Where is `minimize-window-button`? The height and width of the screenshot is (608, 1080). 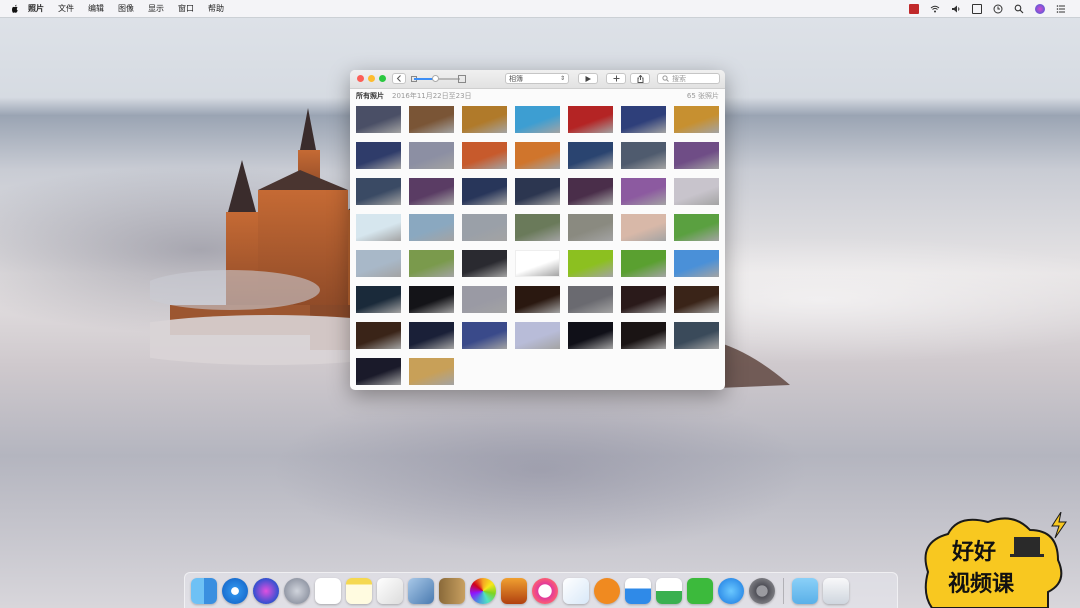
minimize-window-button is located at coordinates (371, 78).